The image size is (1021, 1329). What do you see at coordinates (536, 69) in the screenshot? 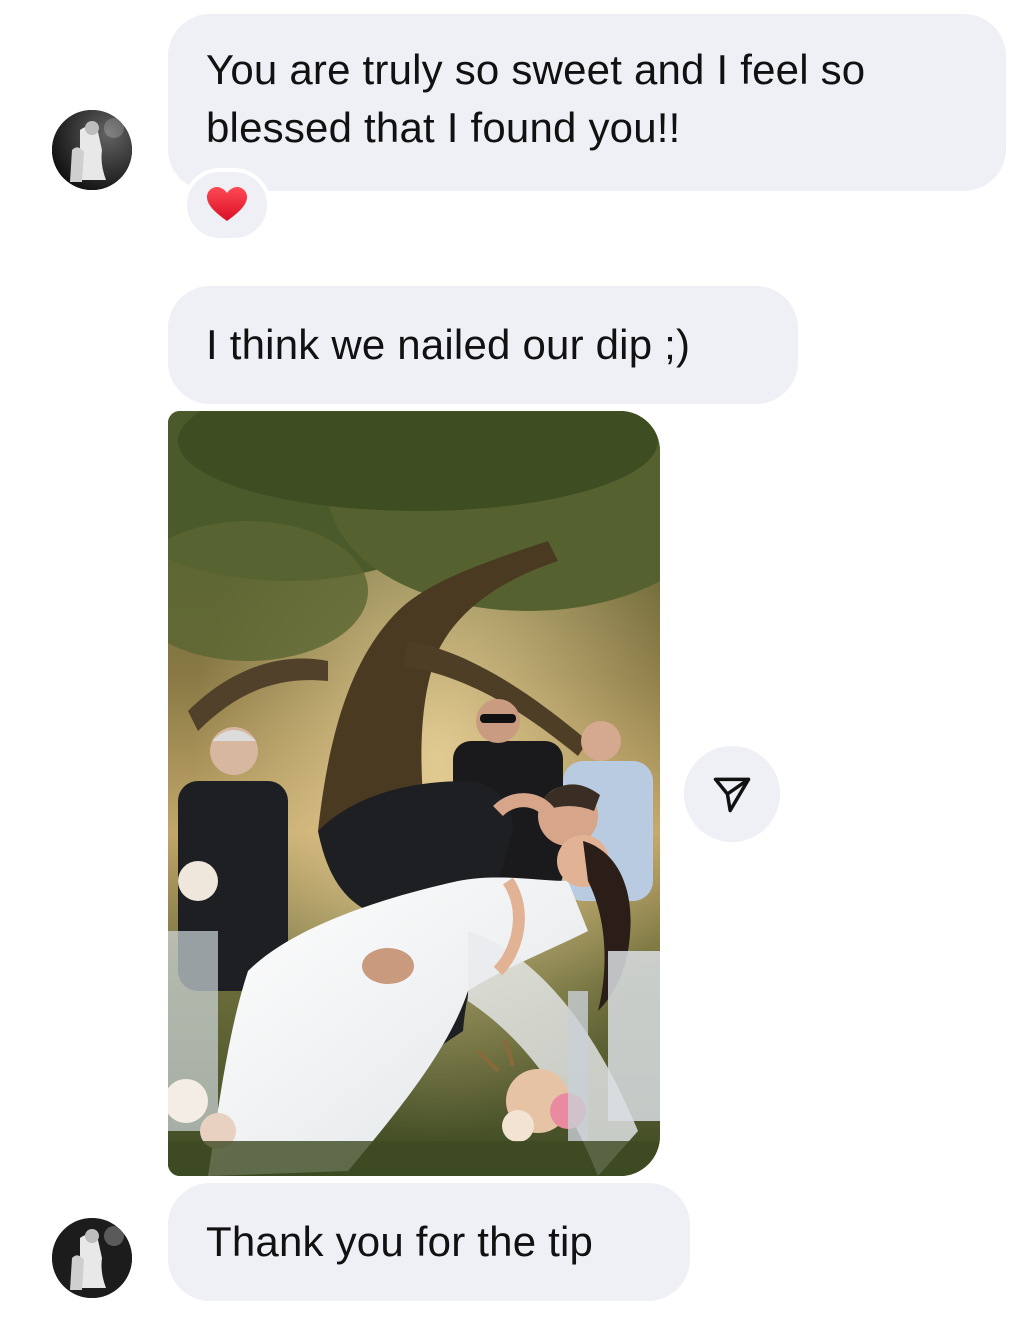
I see `message-text-line: You are truly so sweet and I feel so` at bounding box center [536, 69].